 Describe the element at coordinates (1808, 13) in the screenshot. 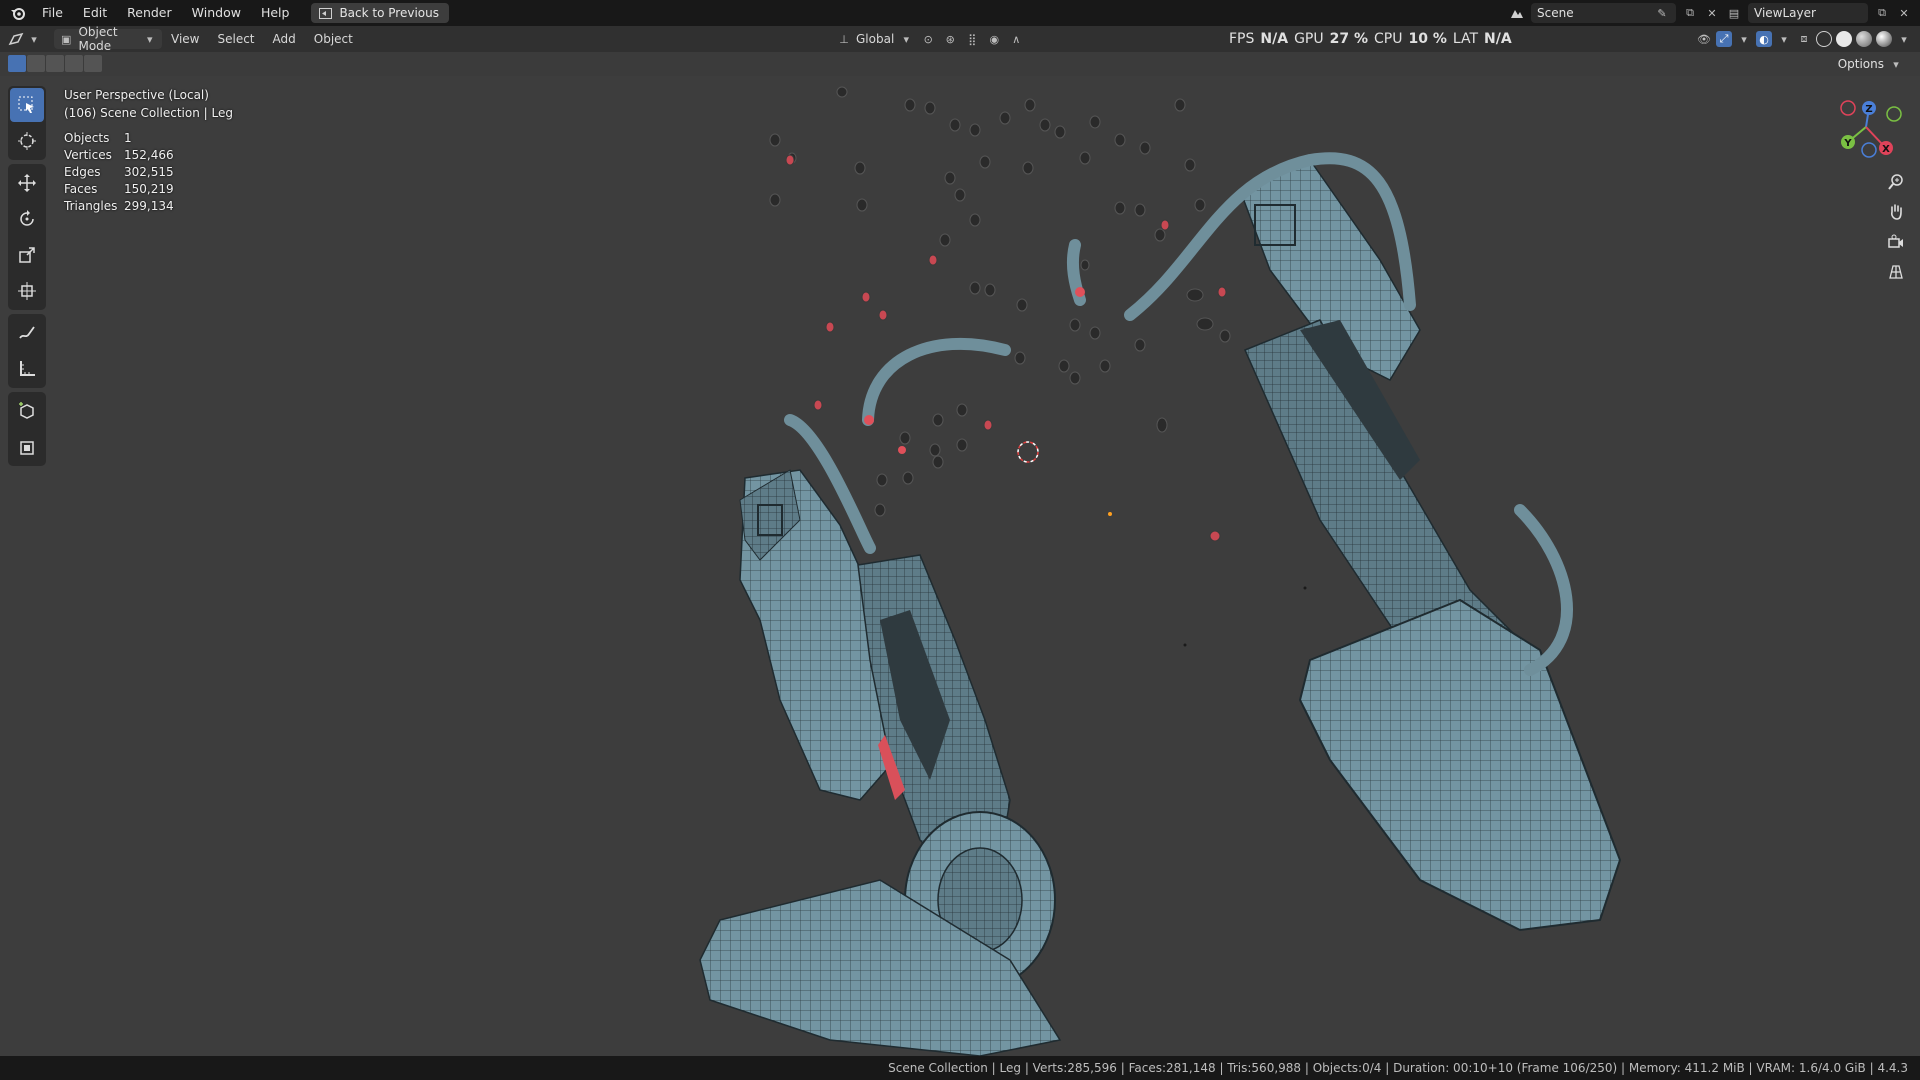

I see `view-layer-selector: ViewLayer` at that location.